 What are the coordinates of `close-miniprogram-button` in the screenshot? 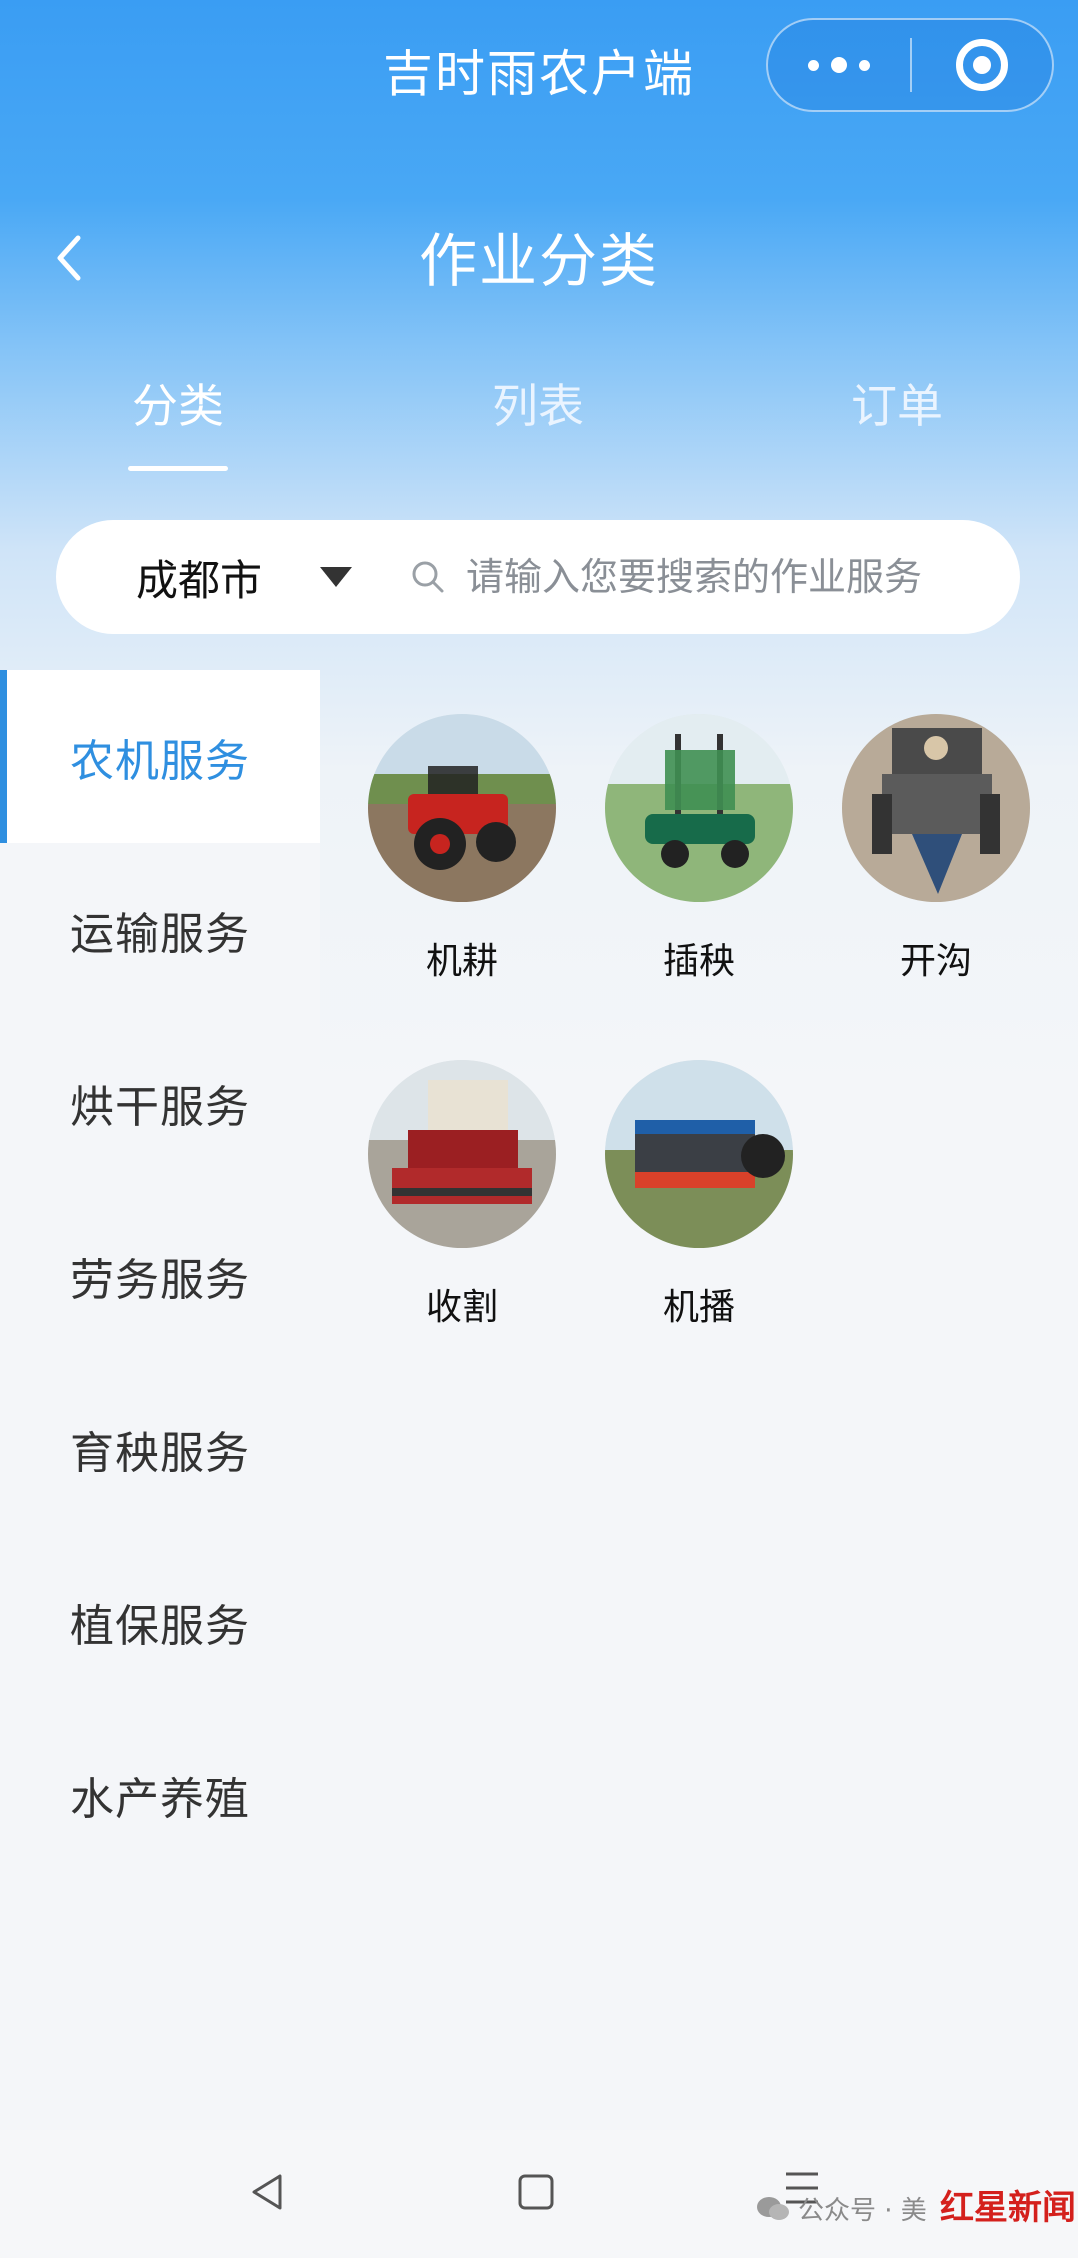 It's located at (982, 65).